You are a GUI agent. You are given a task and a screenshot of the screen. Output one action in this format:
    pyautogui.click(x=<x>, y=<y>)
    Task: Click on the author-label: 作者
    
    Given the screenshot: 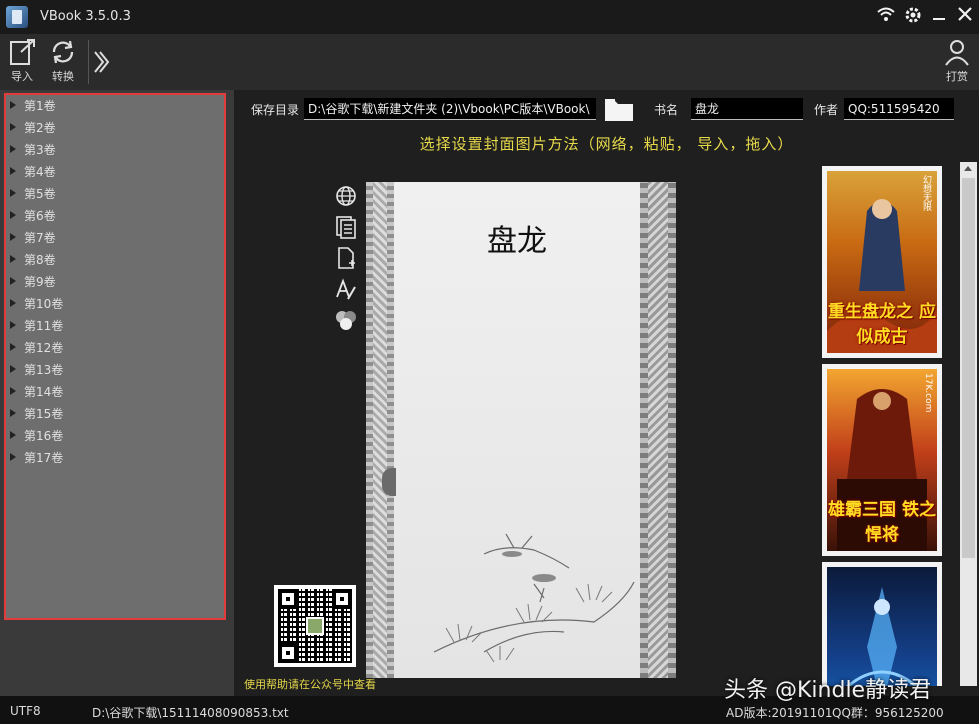 What is the action you would take?
    pyautogui.click(x=826, y=109)
    